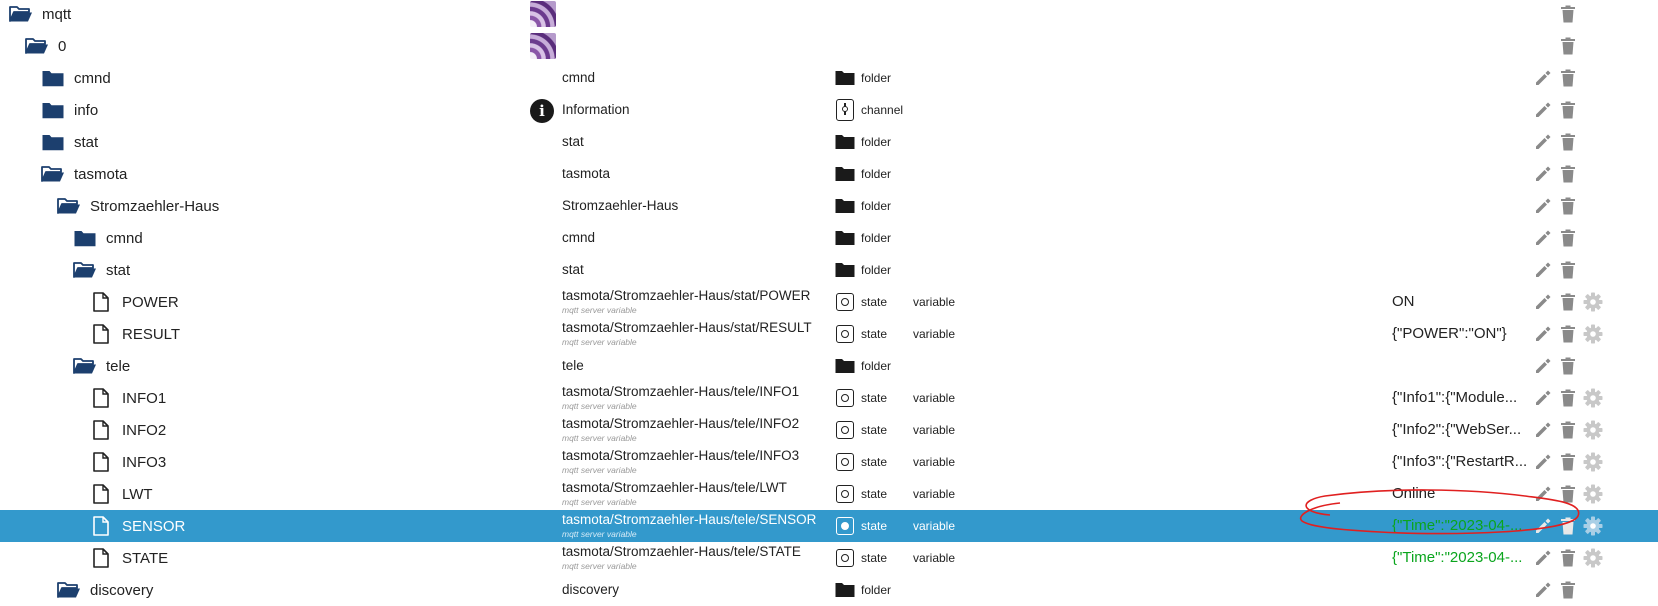 Image resolution: width=1658 pixels, height=606 pixels. What do you see at coordinates (101, 366) in the screenshot?
I see `tree-cell: tele` at bounding box center [101, 366].